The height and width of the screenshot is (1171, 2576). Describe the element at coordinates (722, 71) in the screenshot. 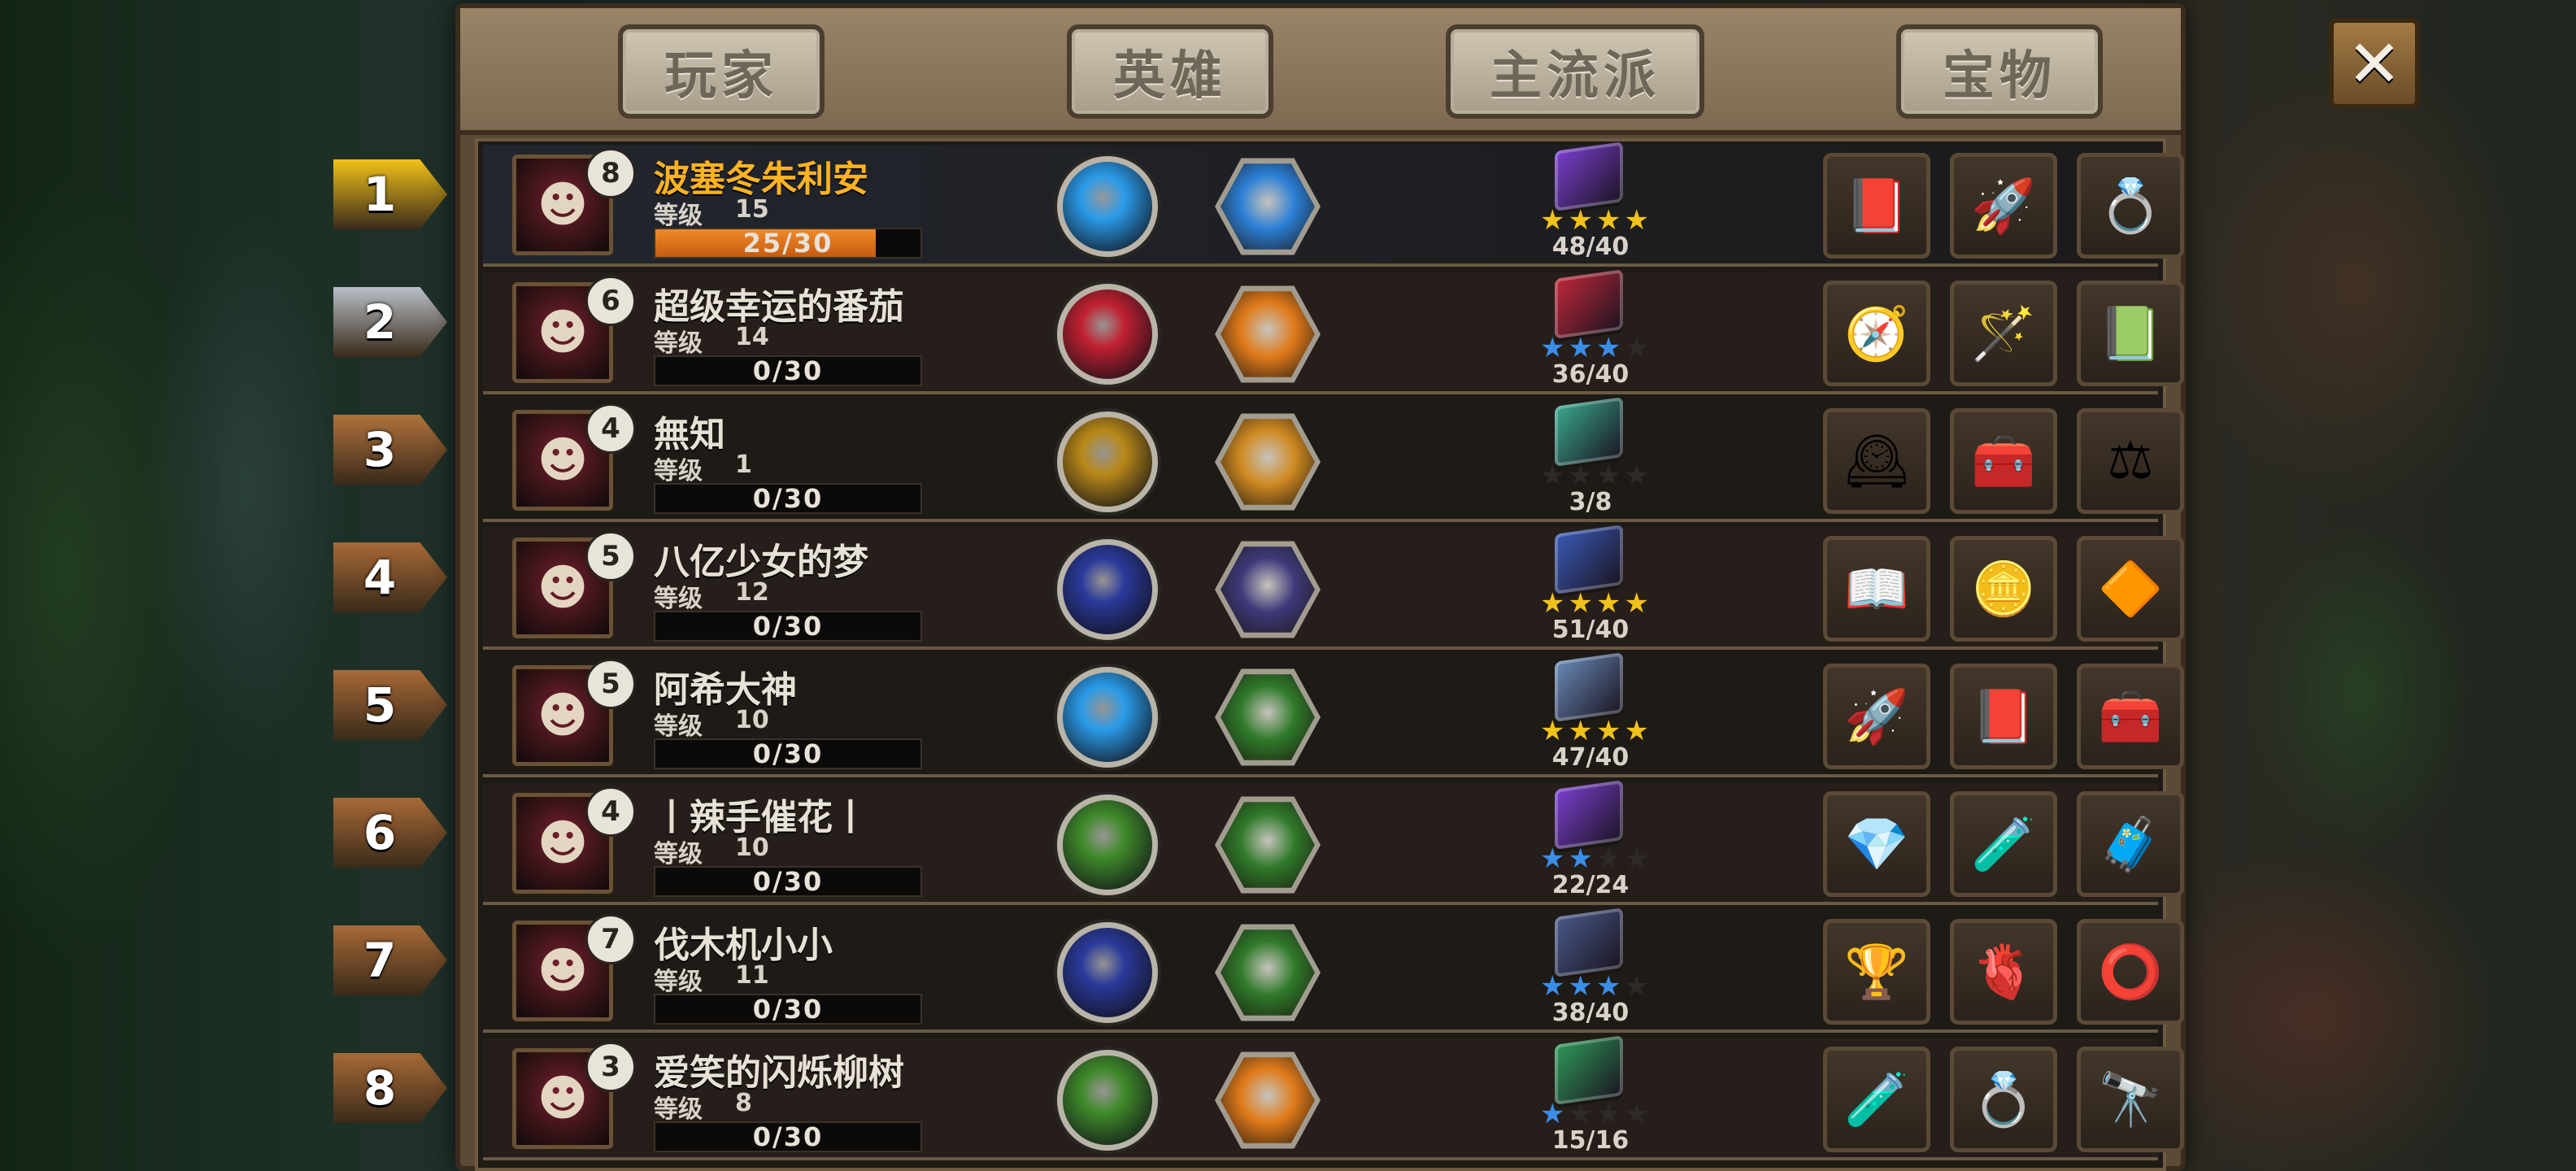

I see `tab-player: 玩家` at that location.